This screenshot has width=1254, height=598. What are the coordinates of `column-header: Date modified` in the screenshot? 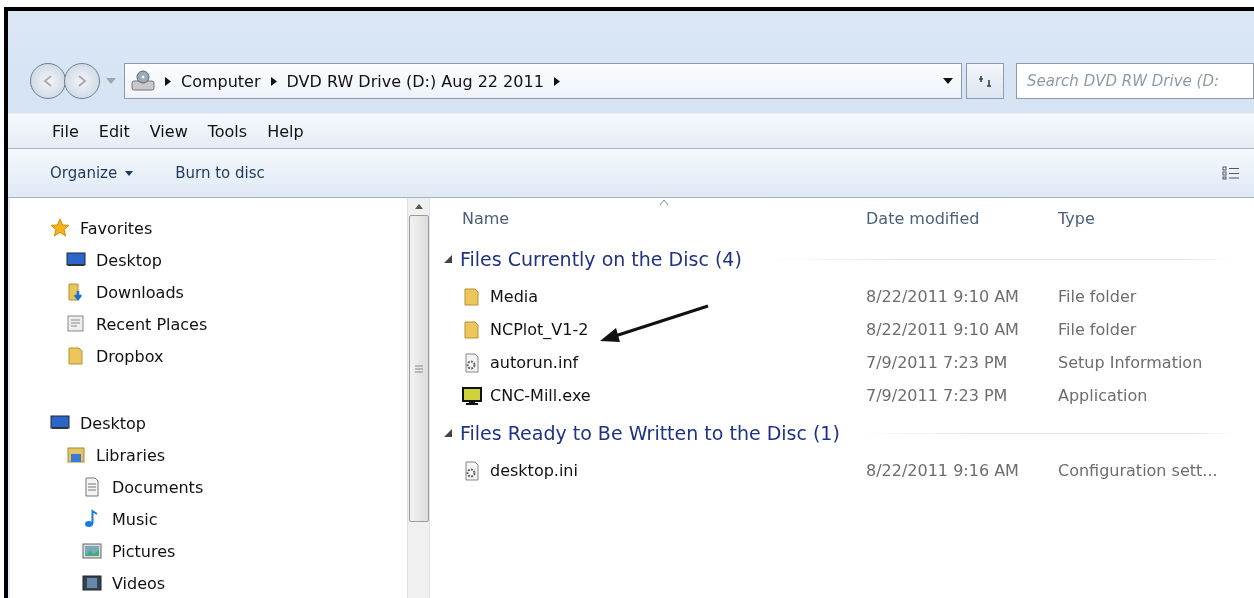 It's located at (923, 218).